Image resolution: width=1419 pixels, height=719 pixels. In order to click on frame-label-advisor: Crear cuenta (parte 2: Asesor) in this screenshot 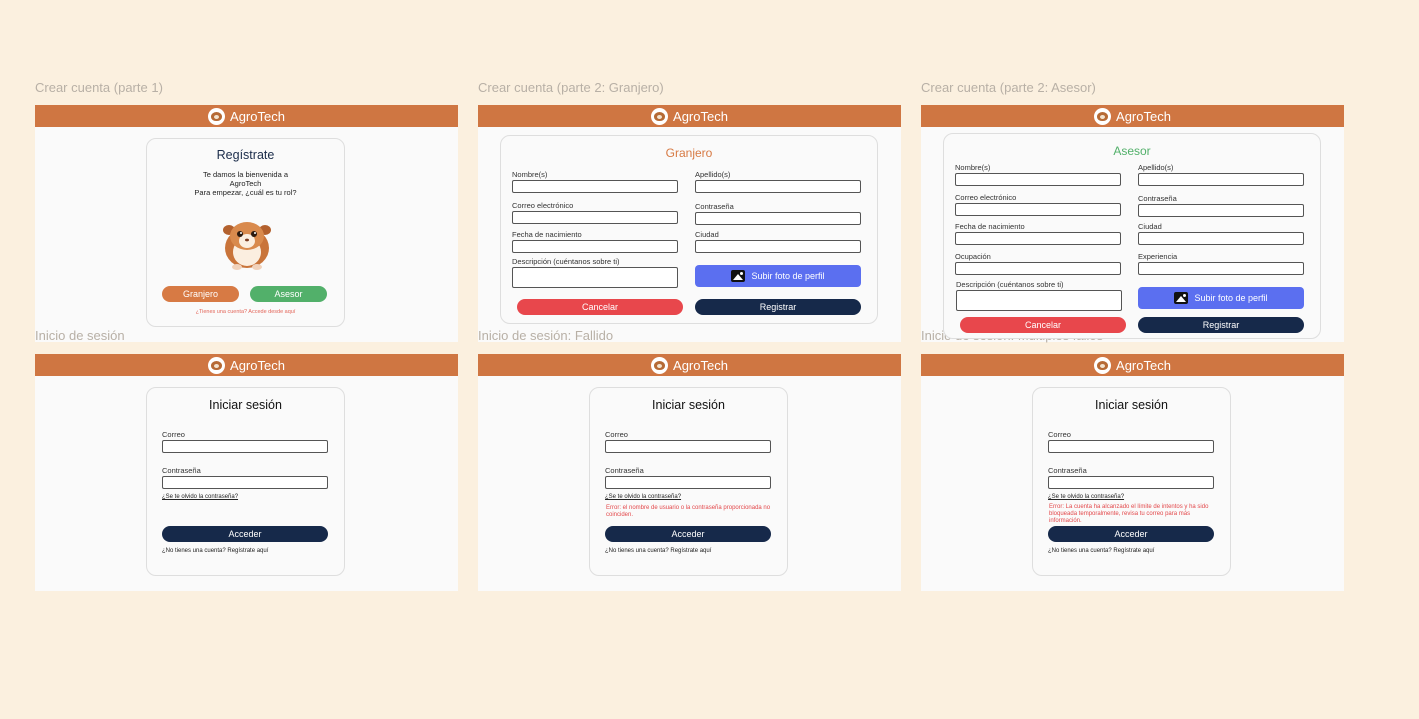, I will do `click(1008, 87)`.